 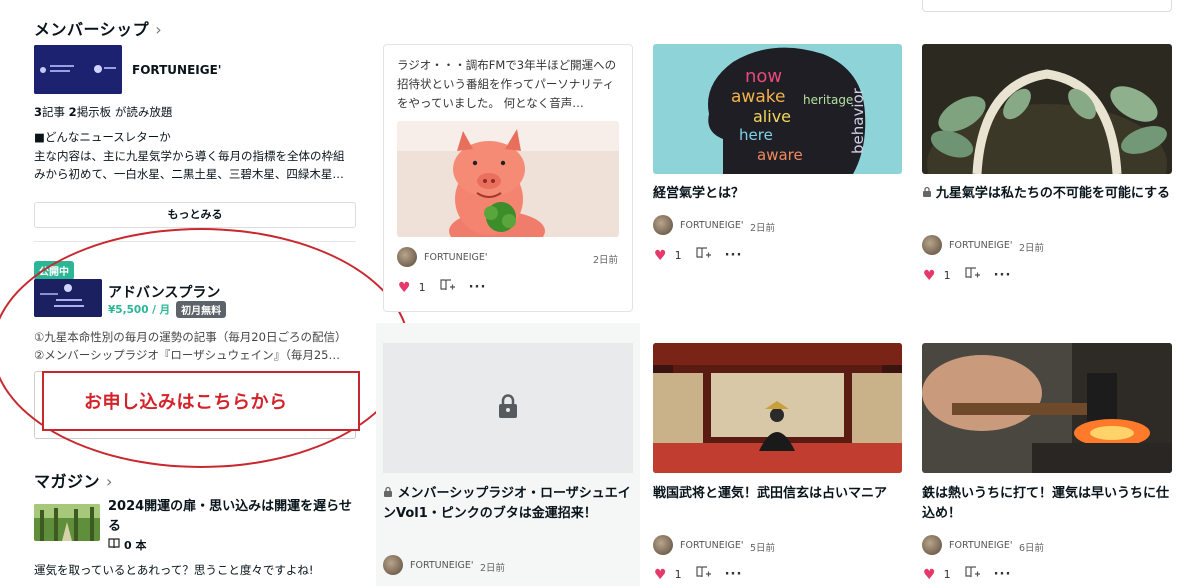 What do you see at coordinates (772, 116) in the screenshot?
I see `svg-text: alive` at bounding box center [772, 116].